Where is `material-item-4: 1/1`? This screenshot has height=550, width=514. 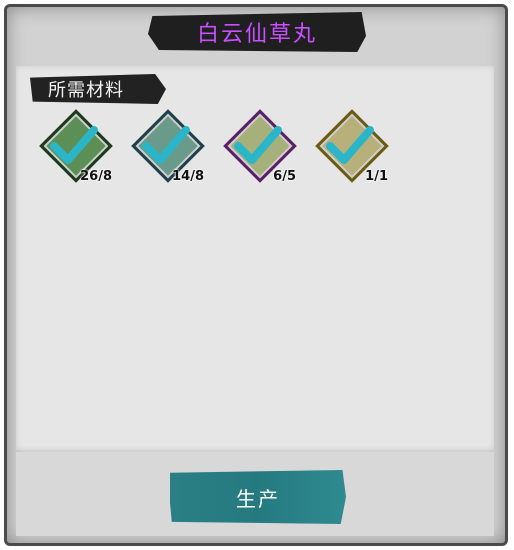 material-item-4: 1/1 is located at coordinates (351, 146).